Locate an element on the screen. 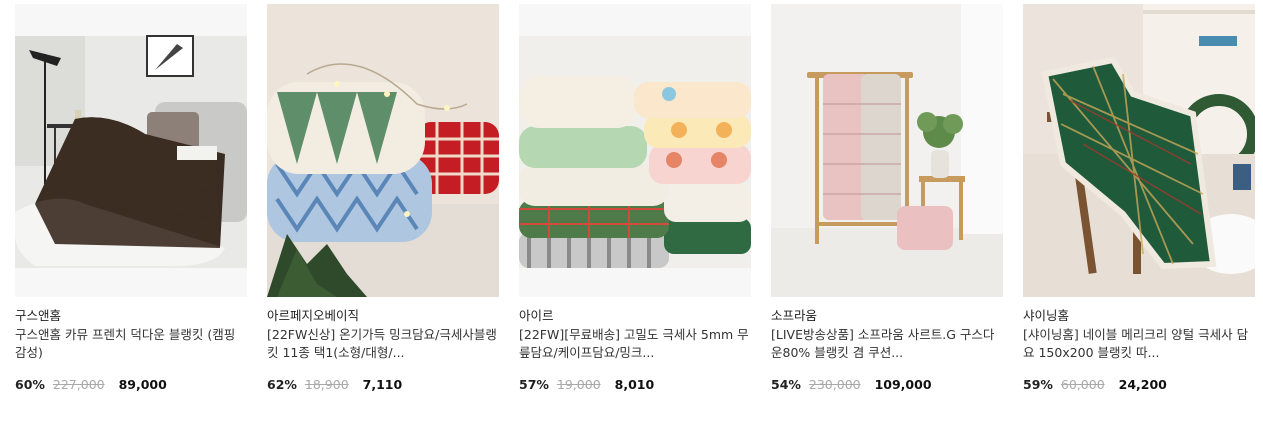  folded-blankets-image is located at coordinates (635, 150).